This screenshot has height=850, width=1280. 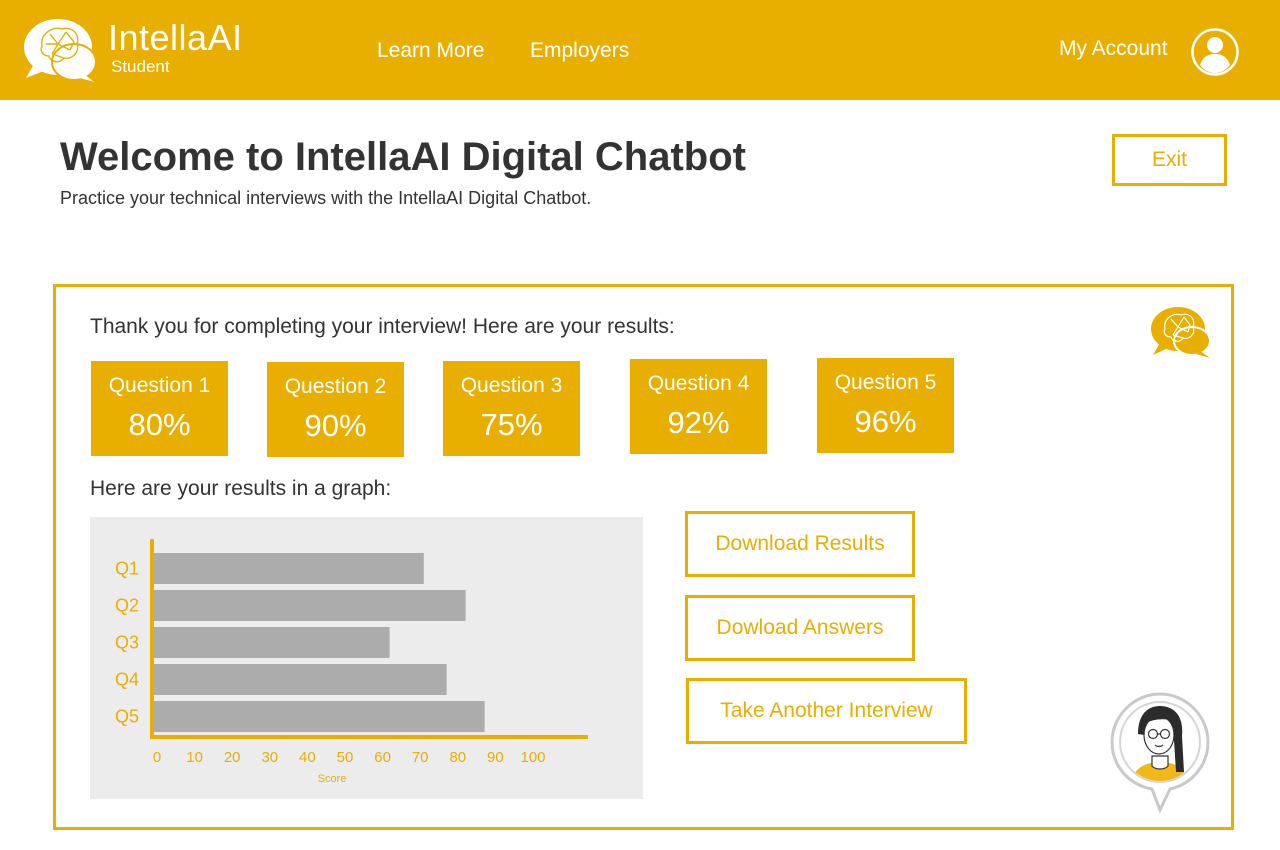 I want to click on x-tick-label: 60, so click(x=382, y=757).